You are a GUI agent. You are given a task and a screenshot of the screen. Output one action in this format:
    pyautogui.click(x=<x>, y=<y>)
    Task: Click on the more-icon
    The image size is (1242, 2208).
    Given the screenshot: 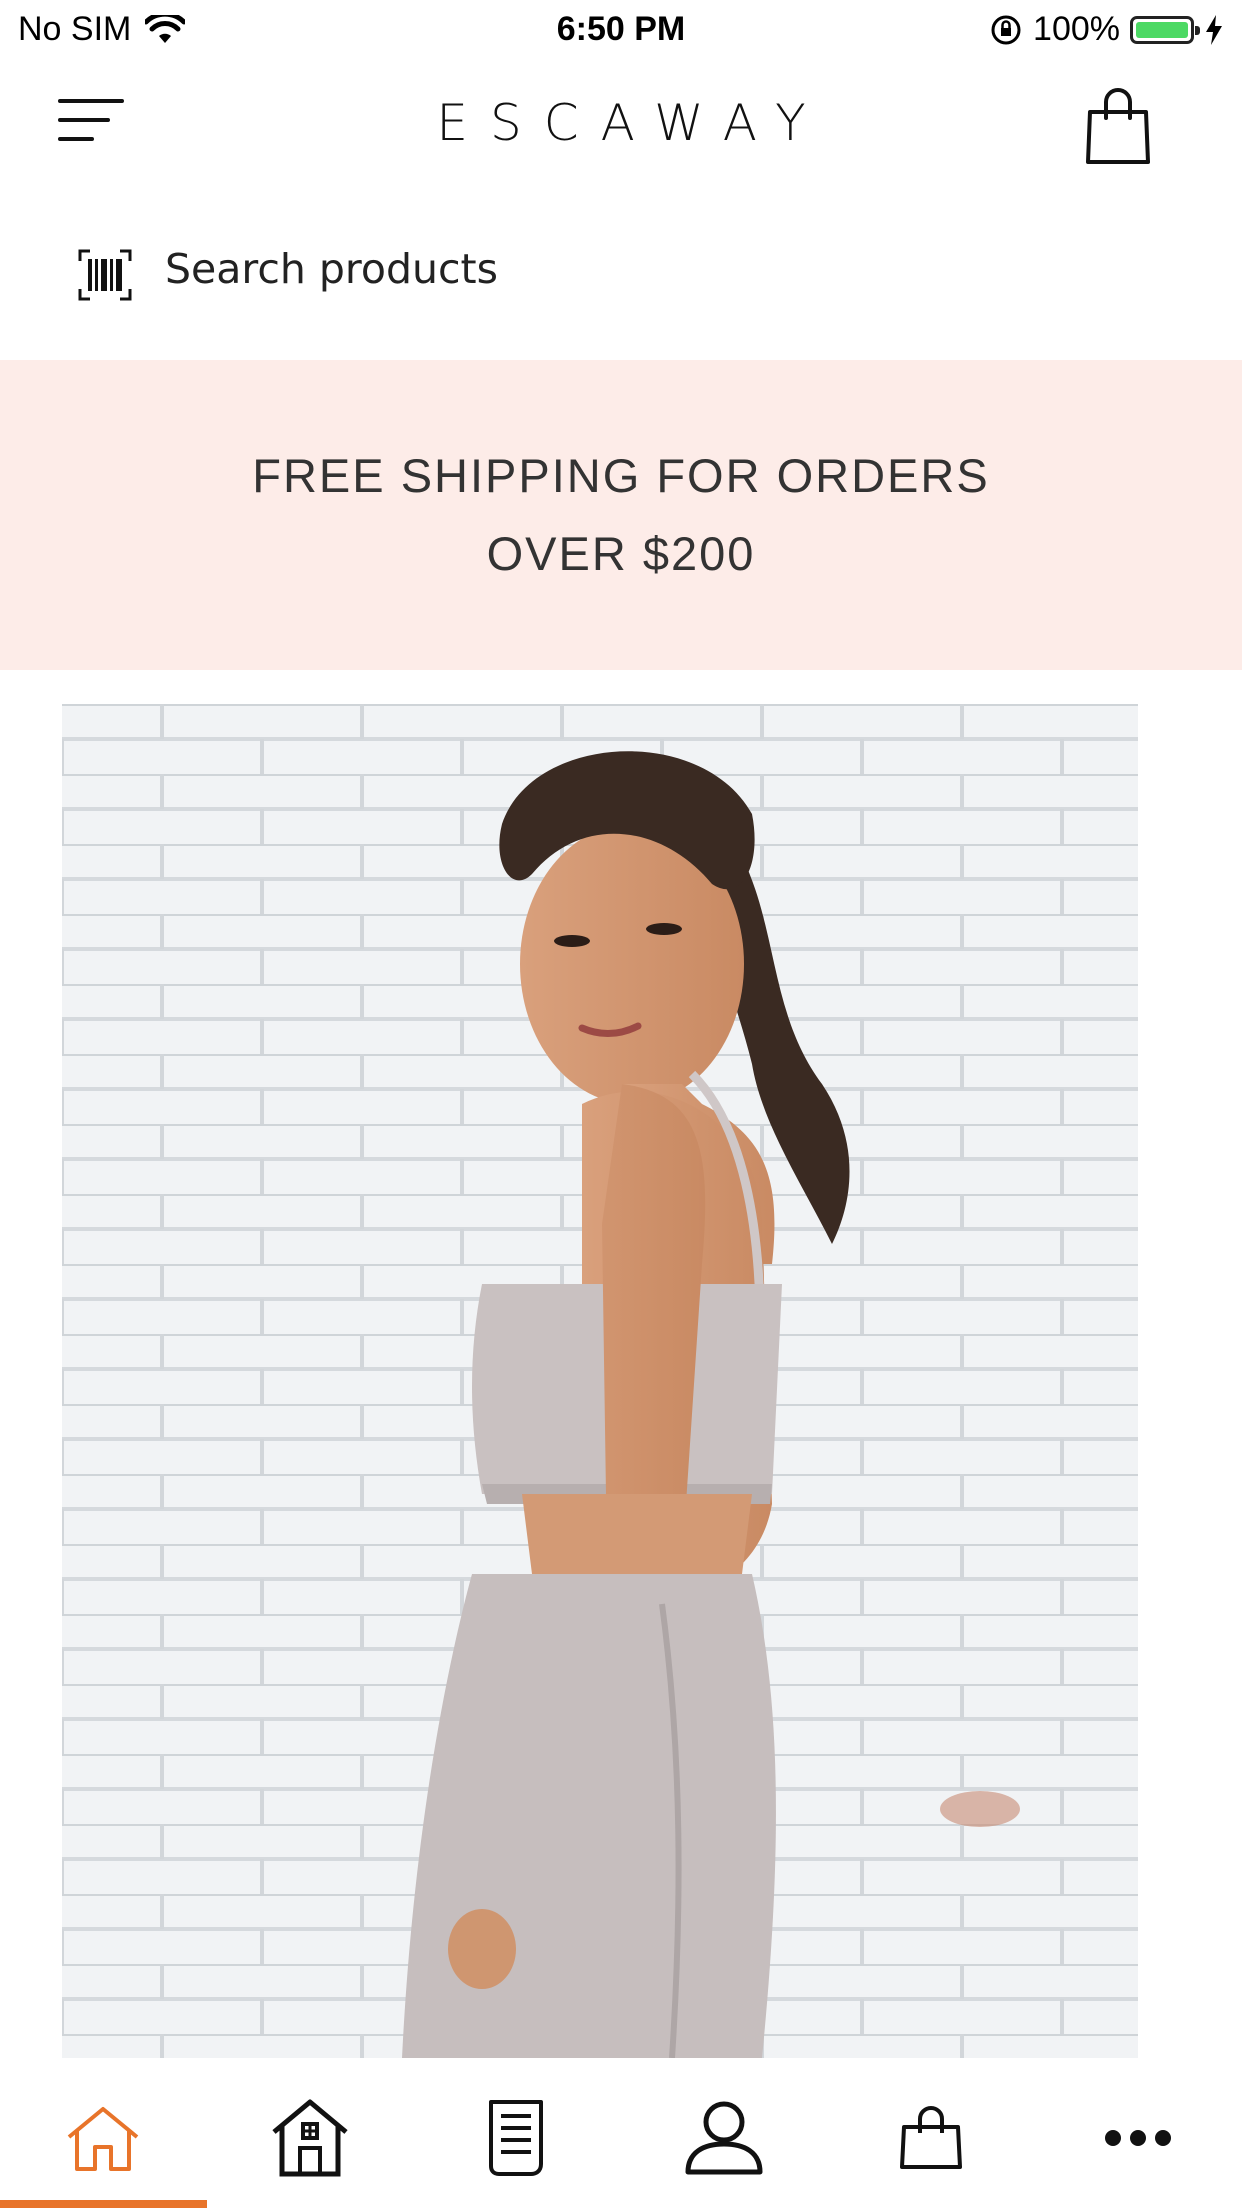 What is the action you would take?
    pyautogui.click(x=1138, y=2138)
    